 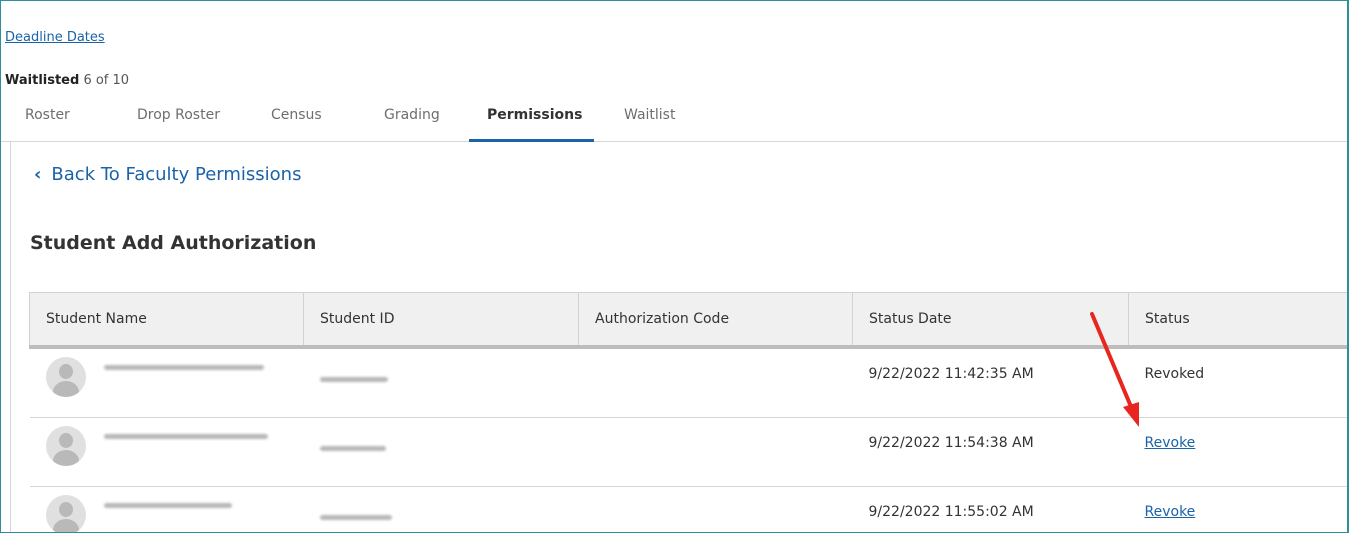 What do you see at coordinates (47, 115) in the screenshot?
I see `tab-roster: Roster` at bounding box center [47, 115].